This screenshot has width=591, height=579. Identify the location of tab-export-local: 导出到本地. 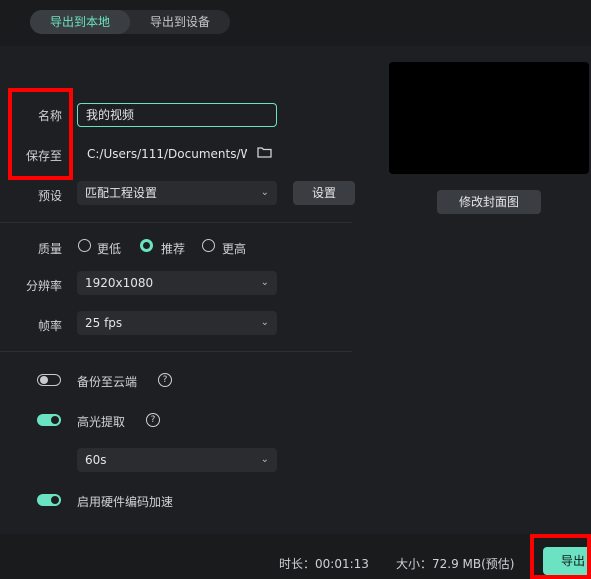
(80, 22).